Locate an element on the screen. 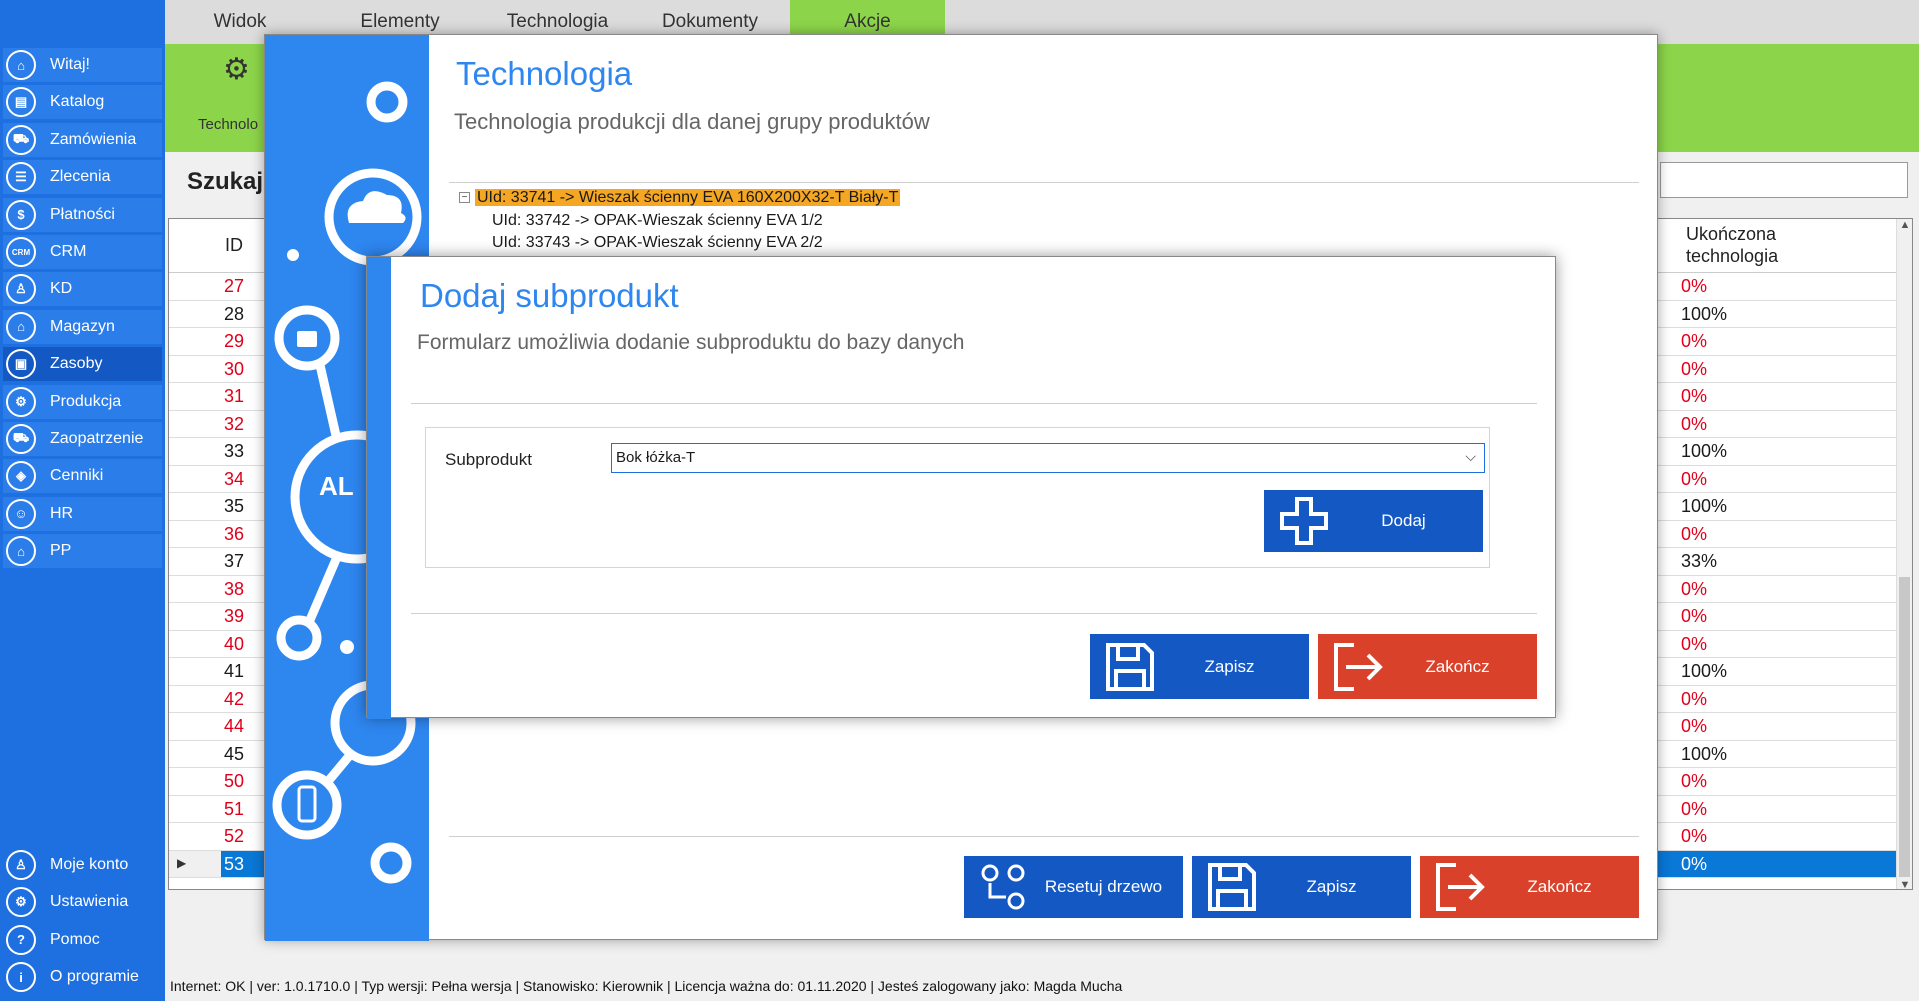 The width and height of the screenshot is (1919, 1001). sidebar-item: ▤ Katalog is located at coordinates (82, 102).